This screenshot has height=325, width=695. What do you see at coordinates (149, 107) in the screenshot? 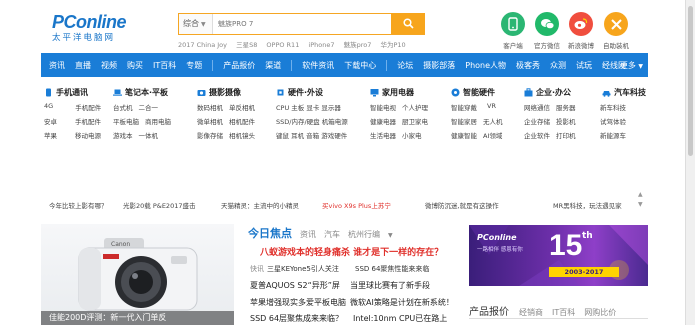
I see `category-link: 二合一` at bounding box center [149, 107].